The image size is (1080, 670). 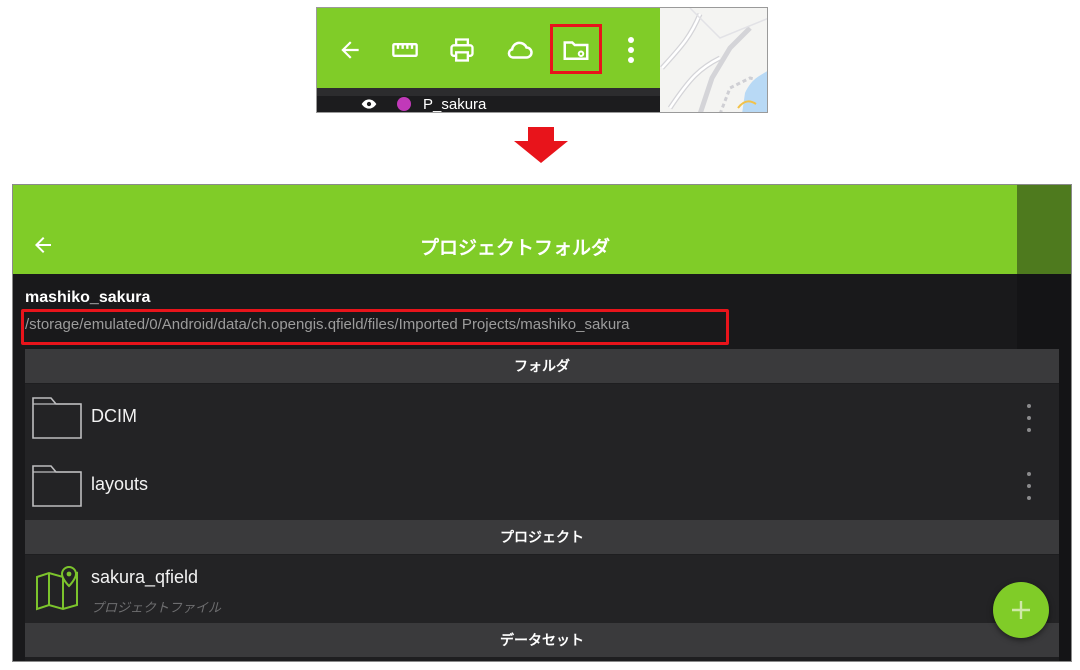 I want to click on printer-icon, so click(x=462, y=50).